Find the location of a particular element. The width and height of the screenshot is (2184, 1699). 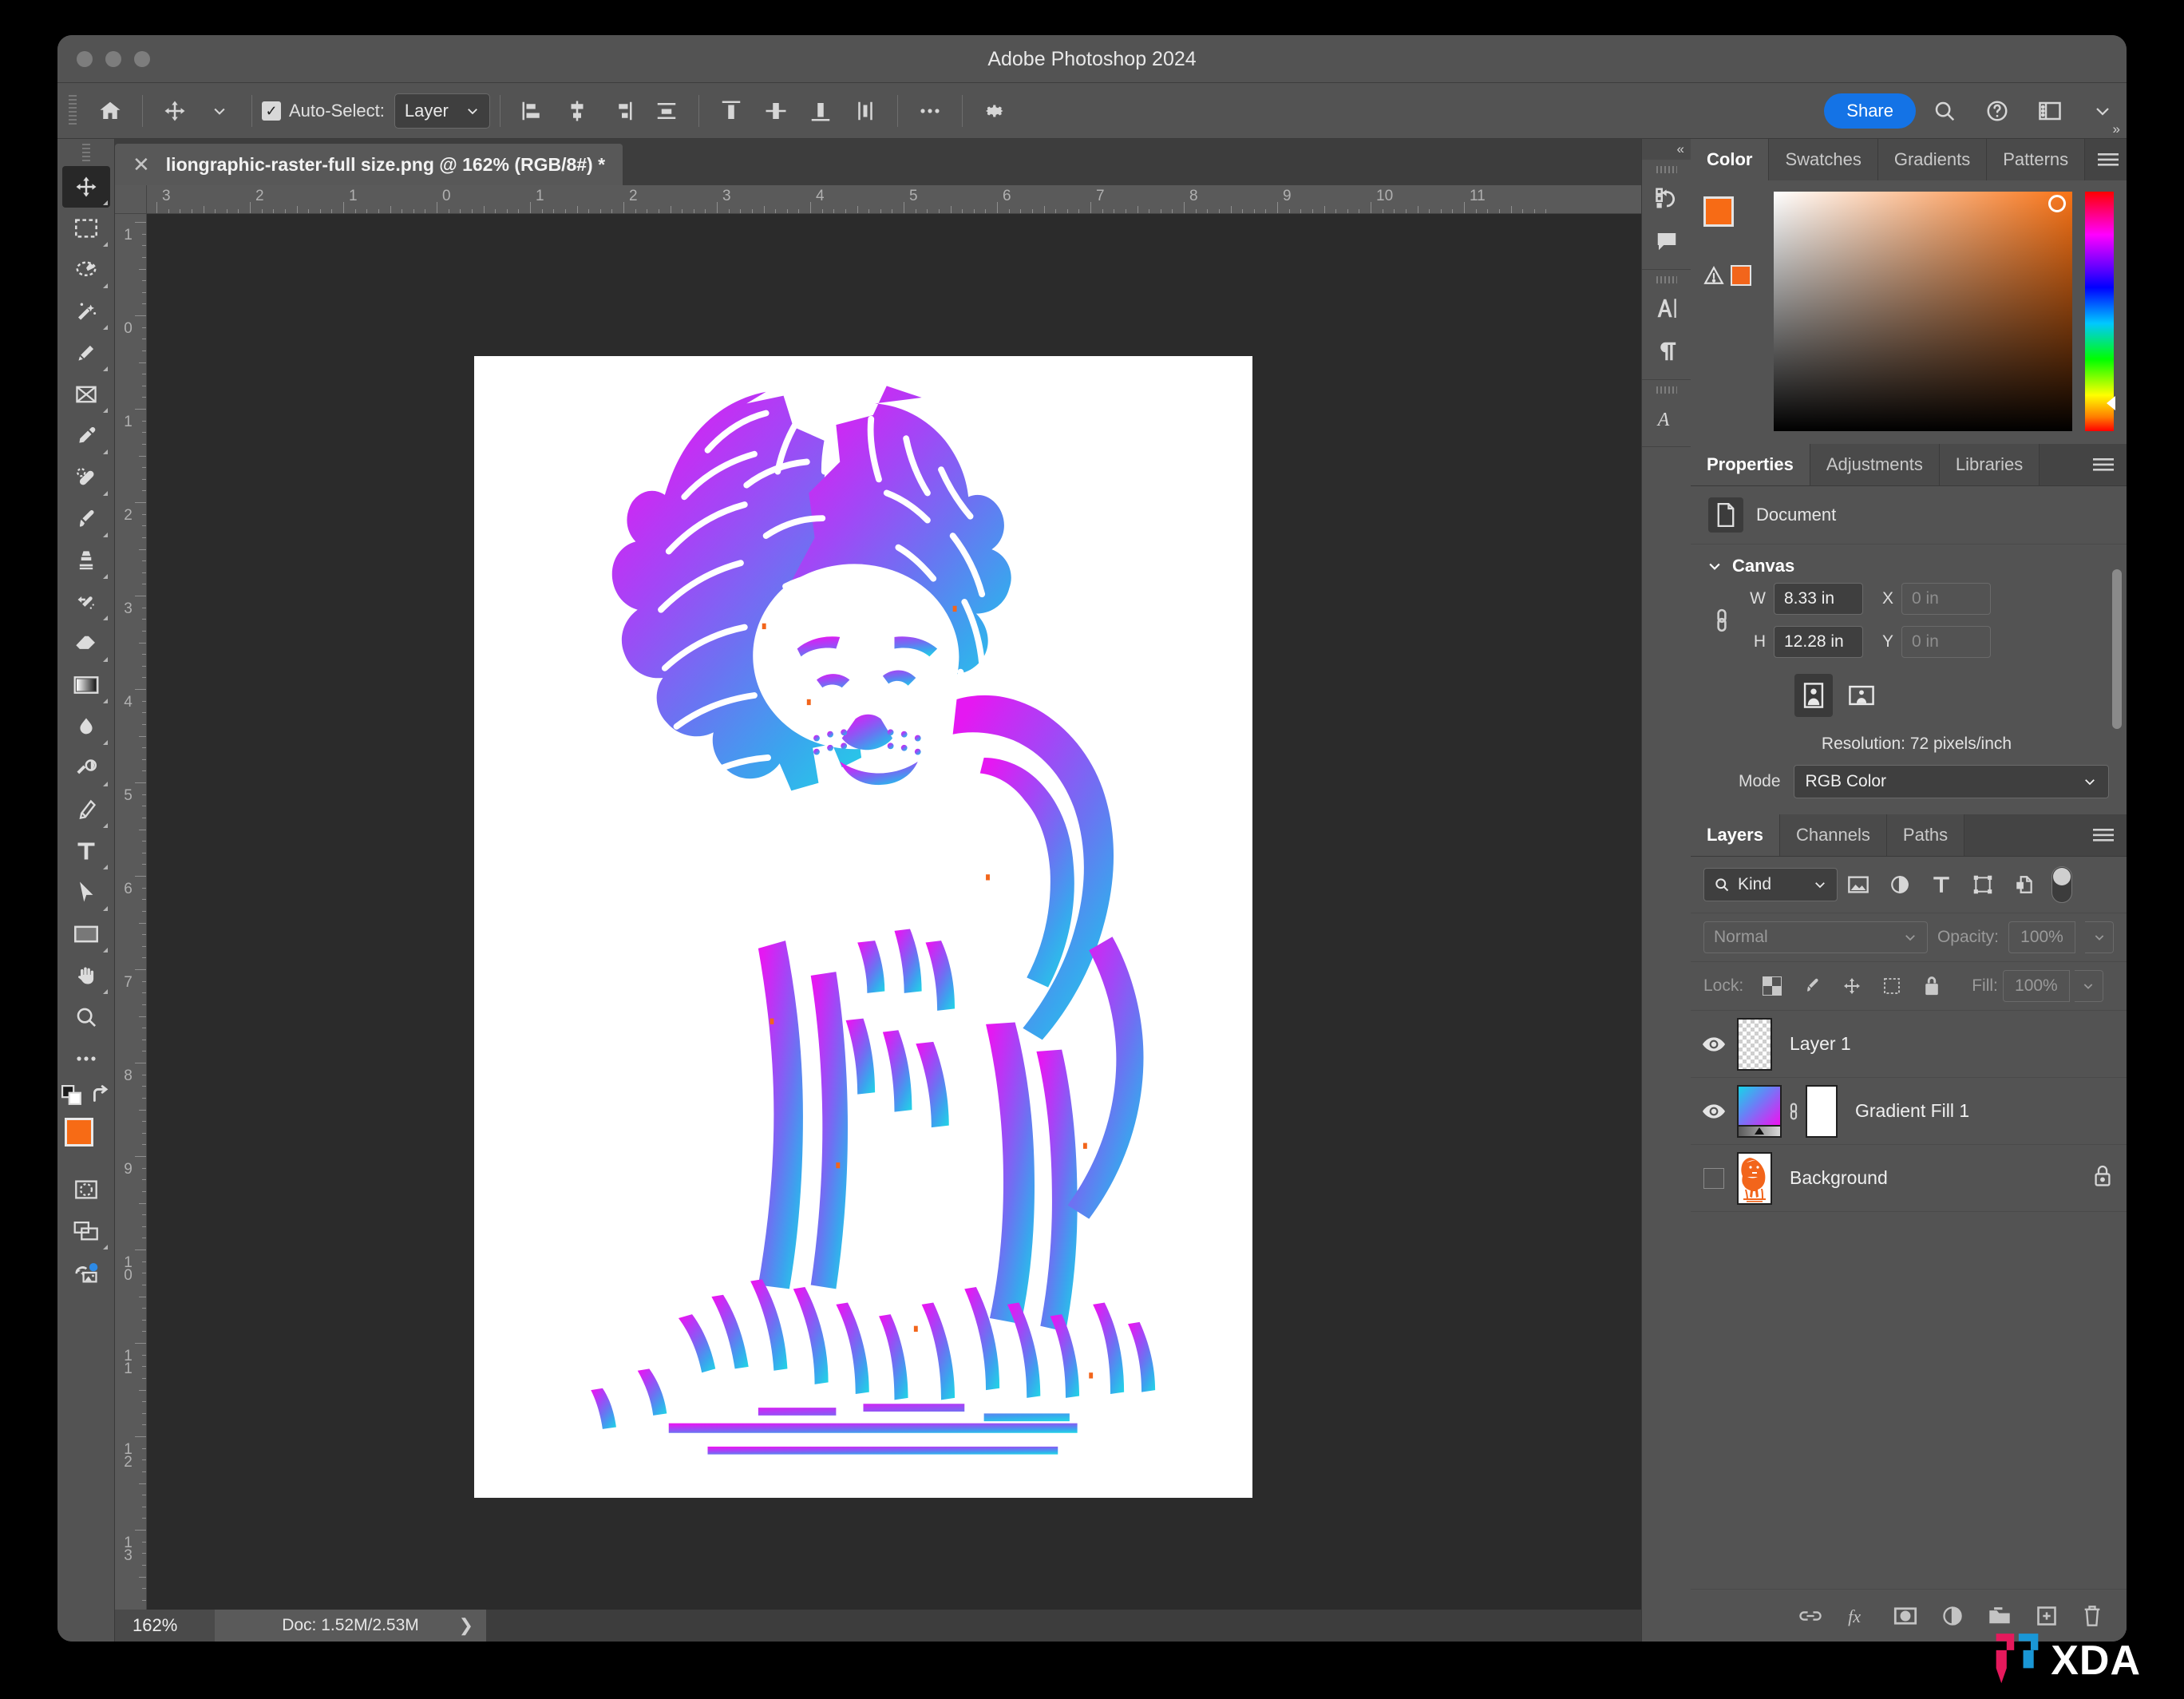

history-icon is located at coordinates (1666, 198).